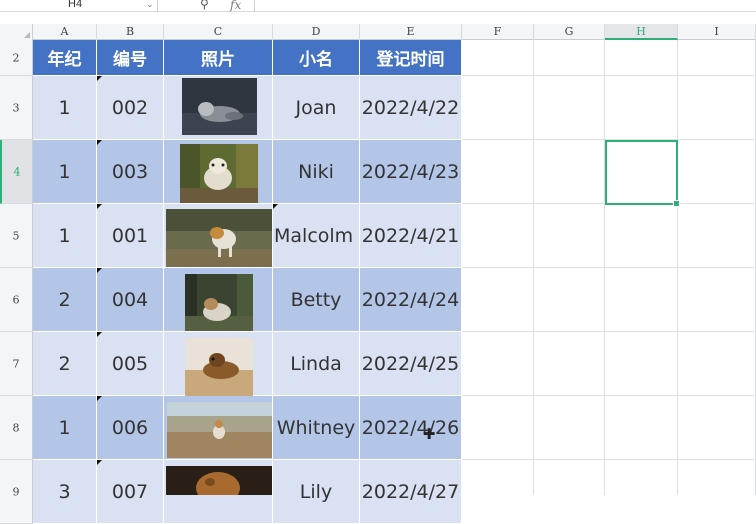 The image size is (756, 524). Describe the element at coordinates (316, 300) in the screenshot. I see `cell-name: Betty` at that location.